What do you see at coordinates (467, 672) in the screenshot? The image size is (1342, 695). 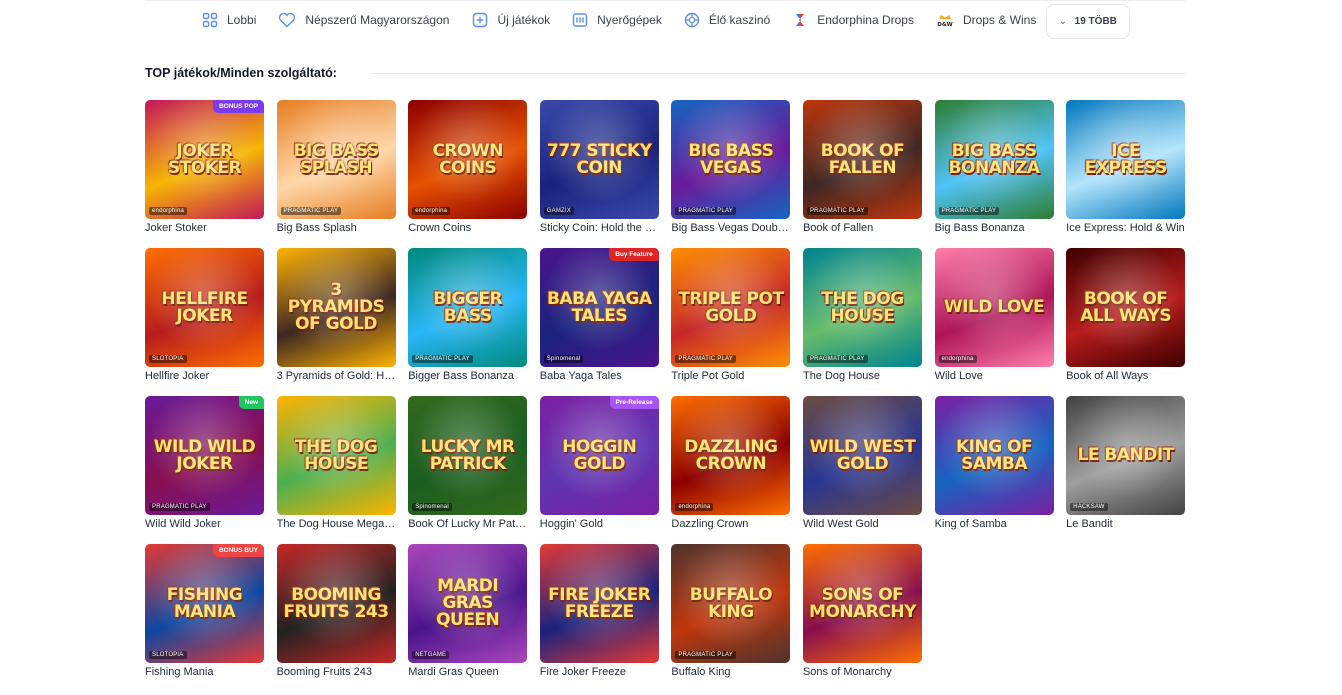 I see `game-title: Mardi Gras Queen` at bounding box center [467, 672].